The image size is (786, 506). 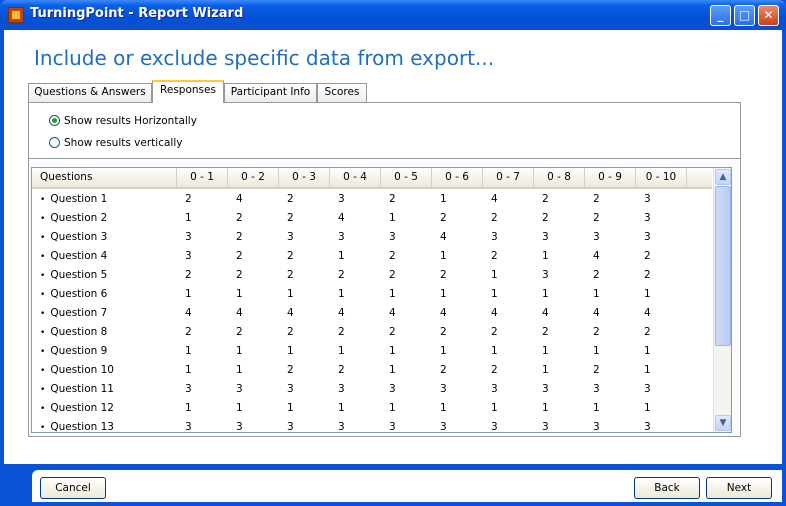 What do you see at coordinates (73, 199) in the screenshot?
I see `question-name: Question 1` at bounding box center [73, 199].